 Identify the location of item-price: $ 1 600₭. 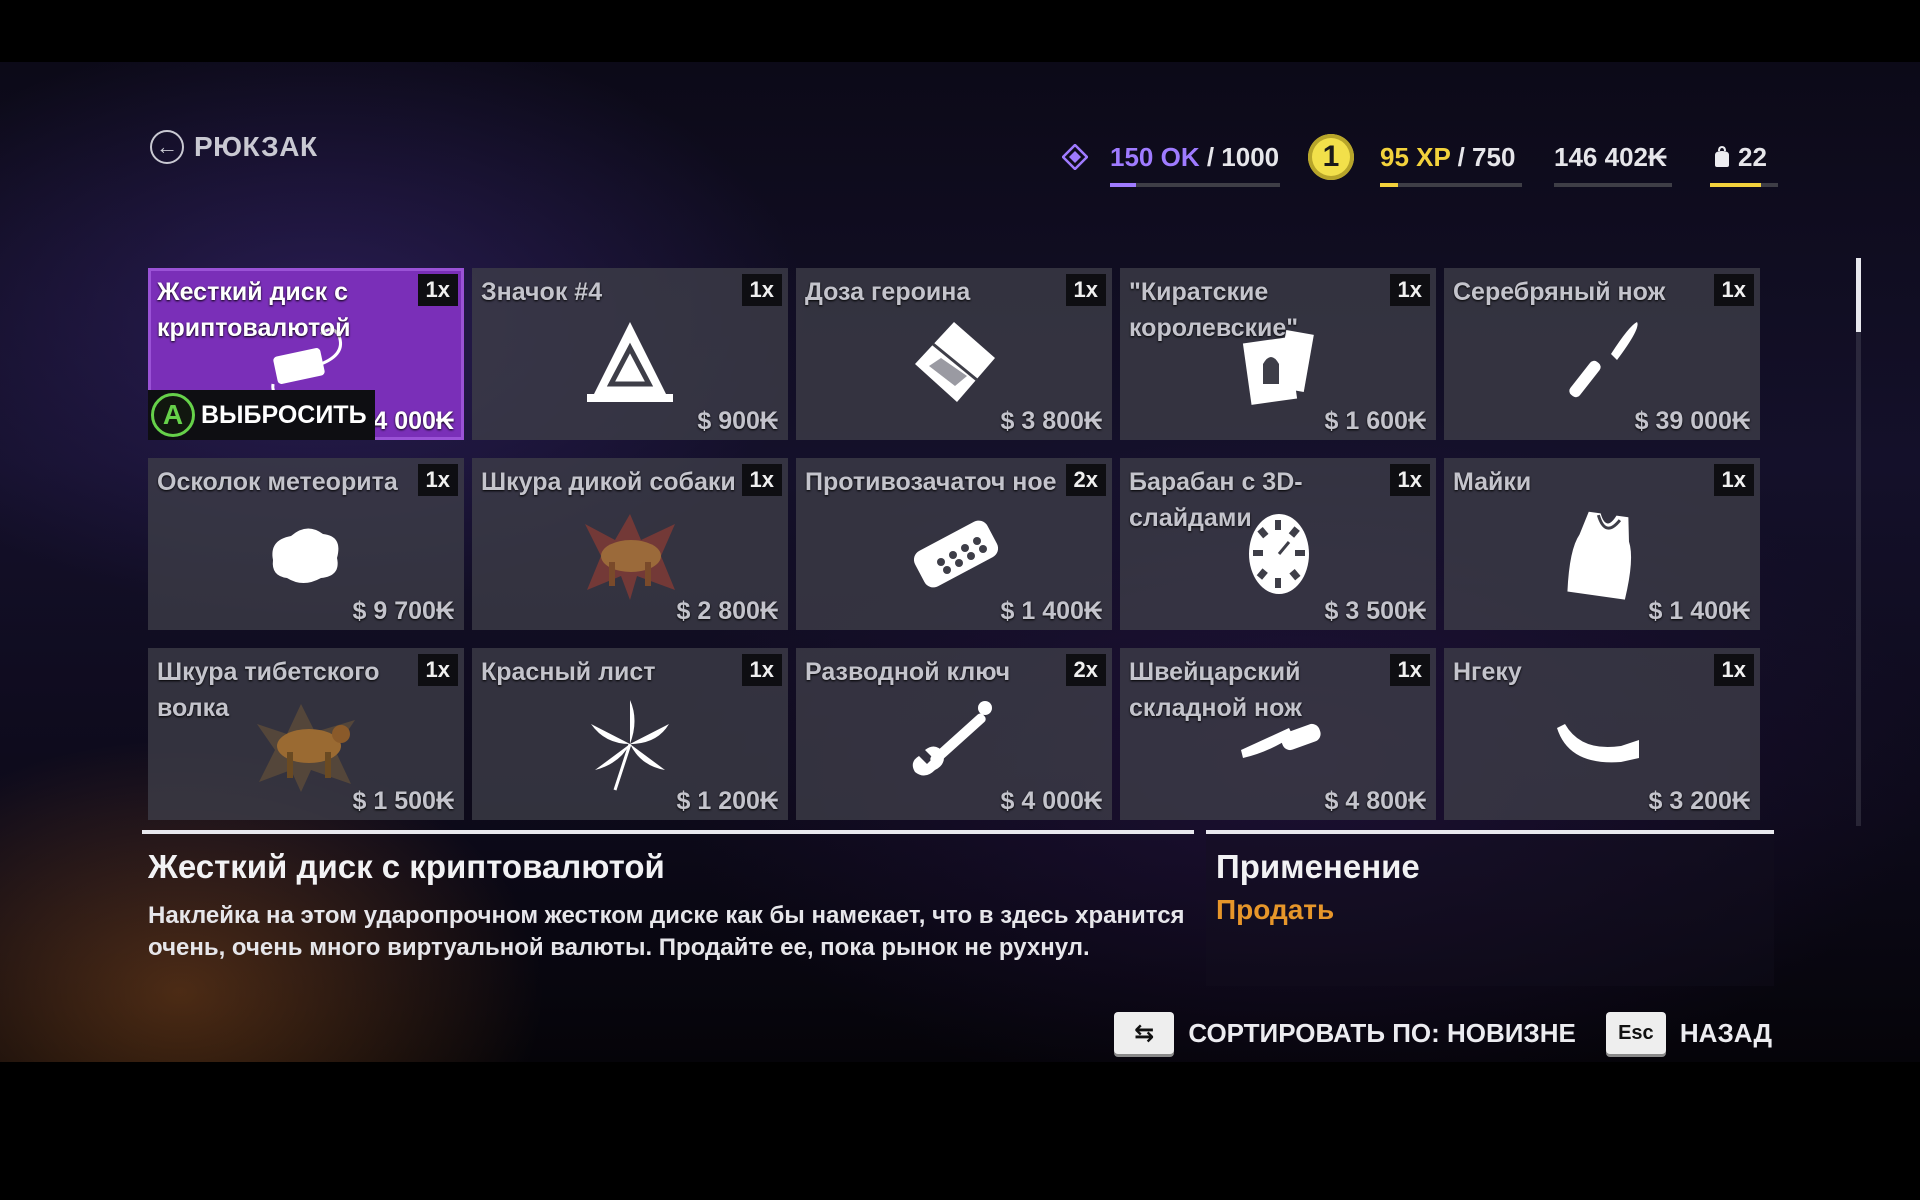
(1375, 421).